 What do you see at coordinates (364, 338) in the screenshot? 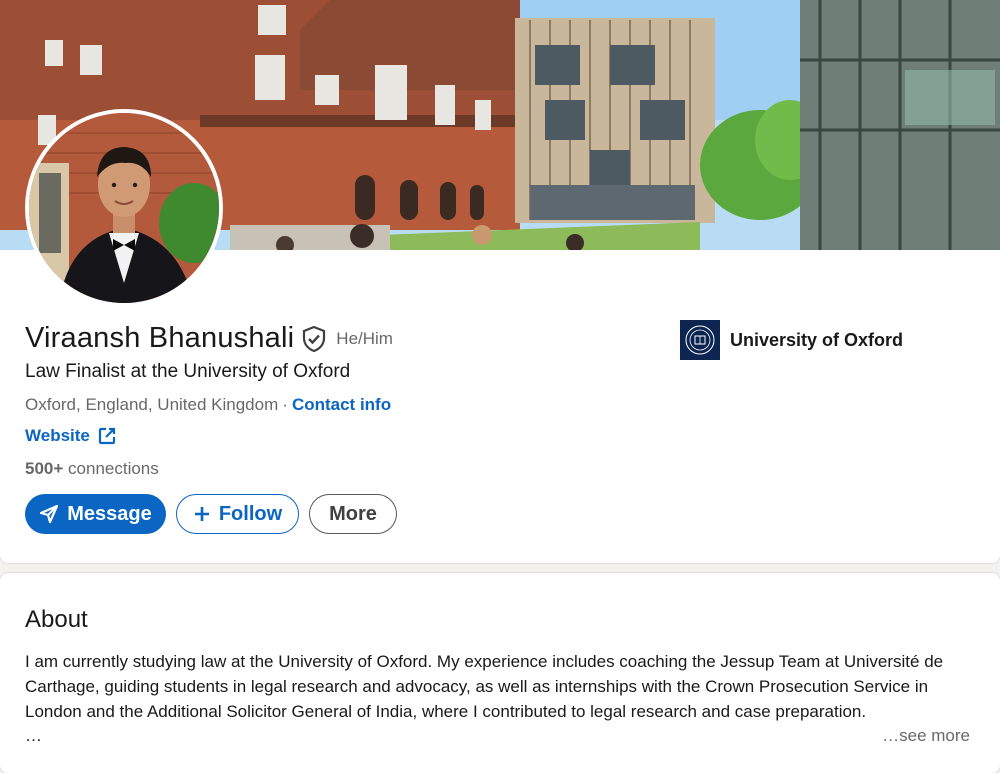
I see `pronouns: He/Him` at bounding box center [364, 338].